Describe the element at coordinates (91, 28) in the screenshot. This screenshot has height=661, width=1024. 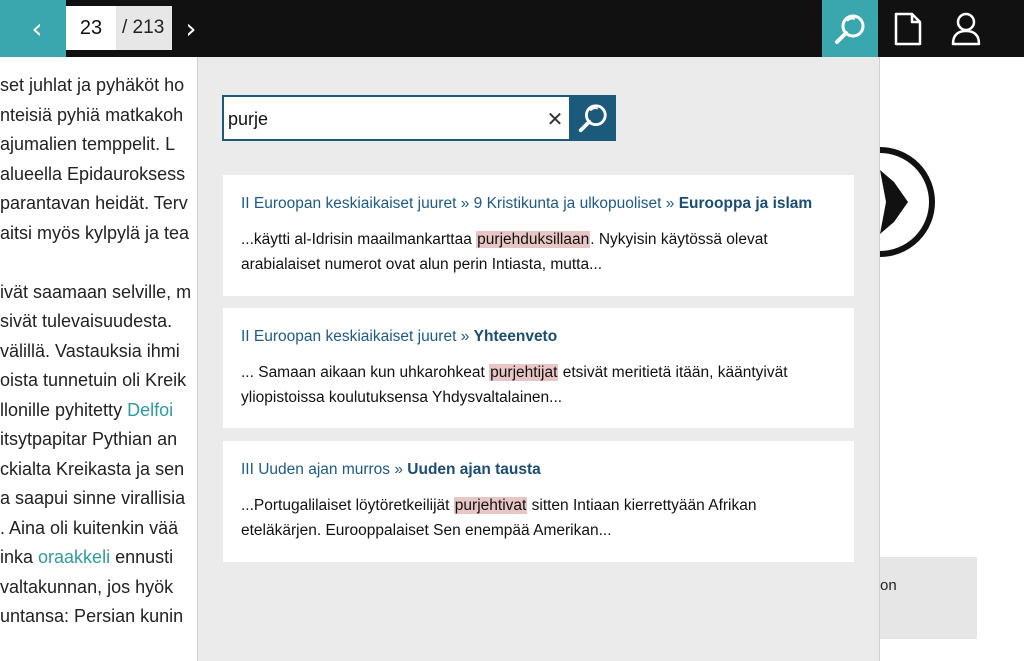
I see `current-page-input` at that location.